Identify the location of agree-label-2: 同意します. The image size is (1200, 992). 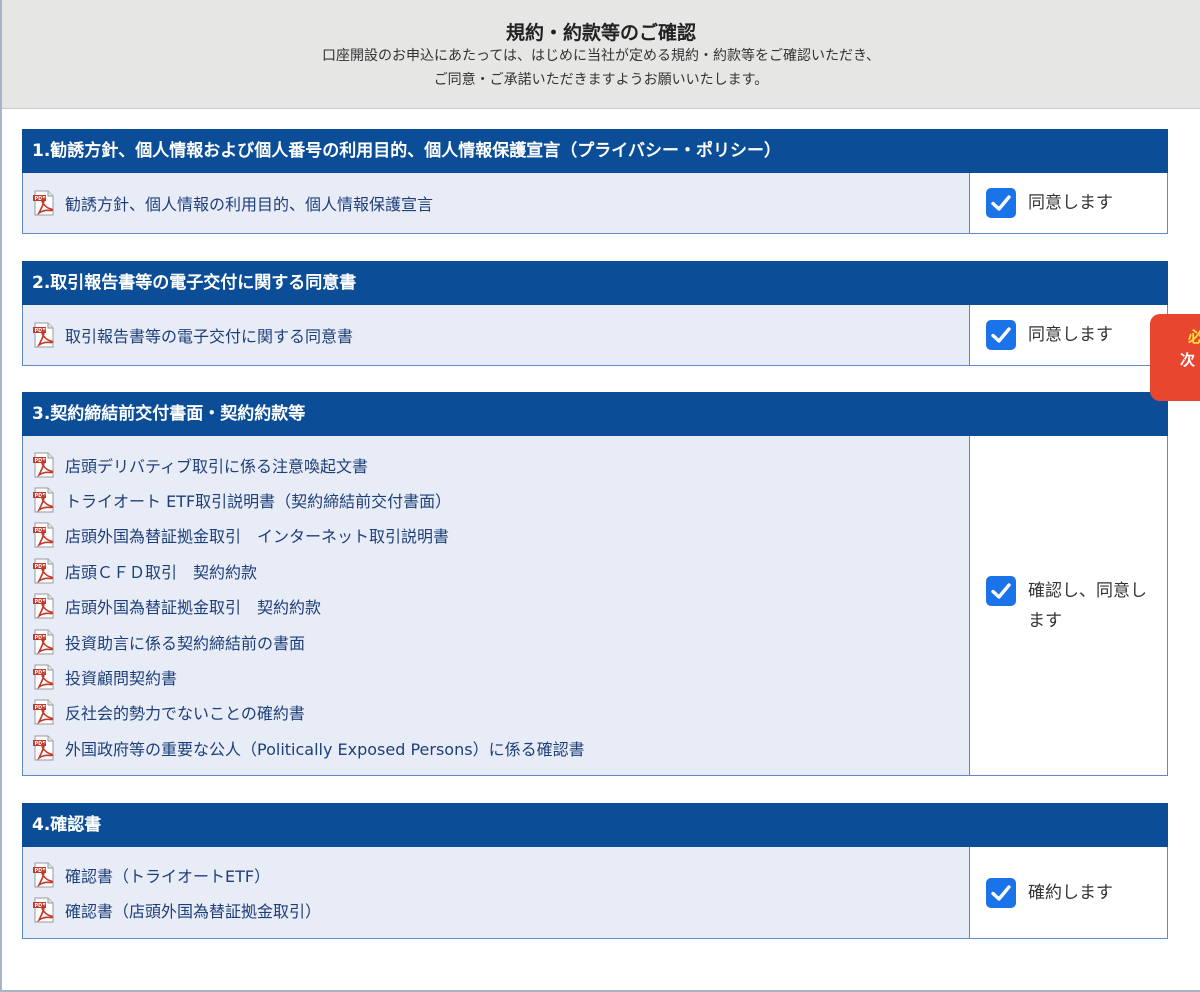
(1070, 335).